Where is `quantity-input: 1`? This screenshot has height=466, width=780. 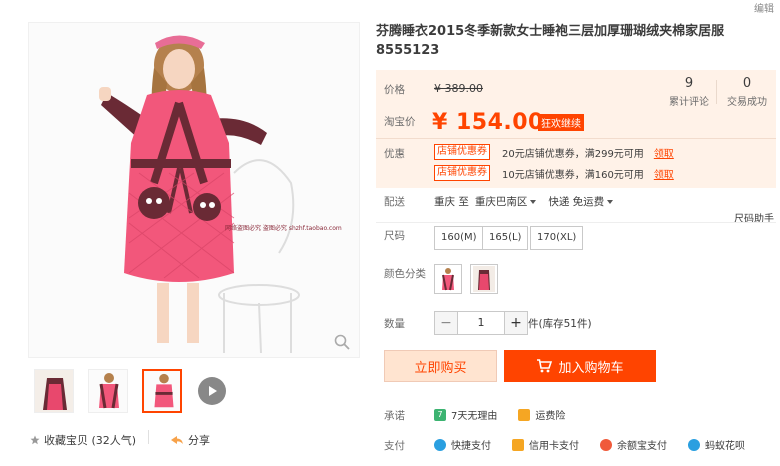
quantity-input: 1 is located at coordinates (481, 323).